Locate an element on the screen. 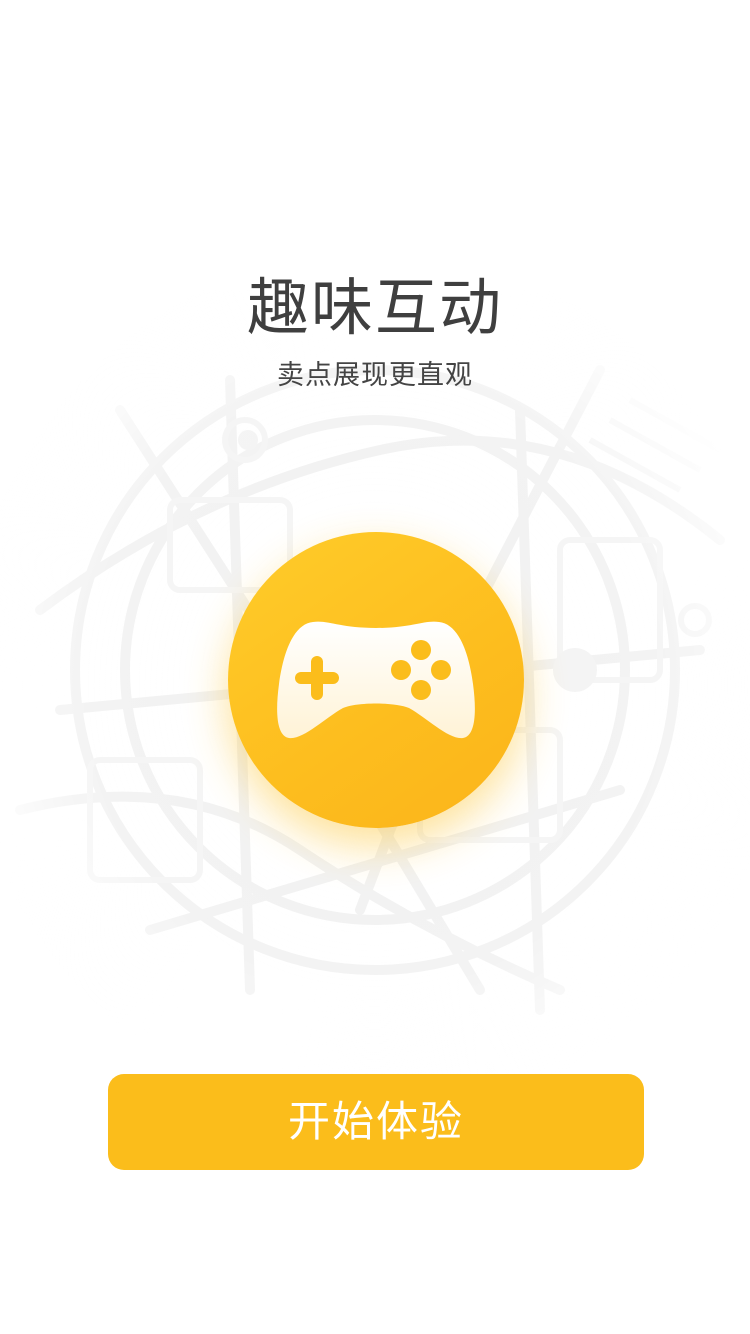 The width and height of the screenshot is (750, 1334). page-title: 趣味互动 is located at coordinates (374, 307).